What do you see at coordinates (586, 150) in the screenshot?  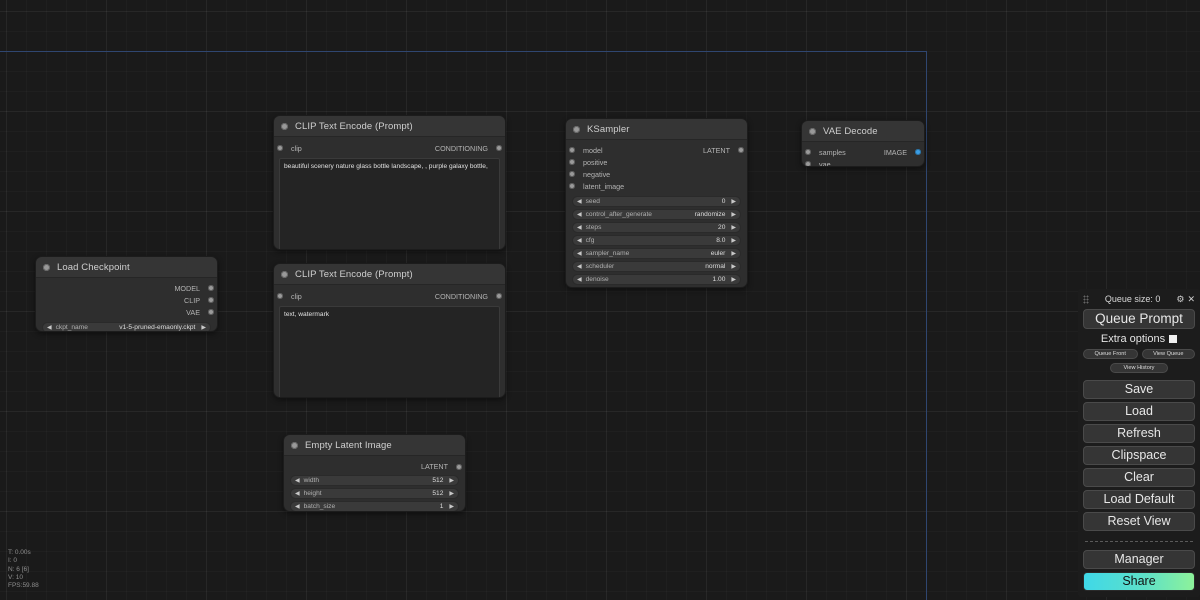 I see `input-slot-model: model` at bounding box center [586, 150].